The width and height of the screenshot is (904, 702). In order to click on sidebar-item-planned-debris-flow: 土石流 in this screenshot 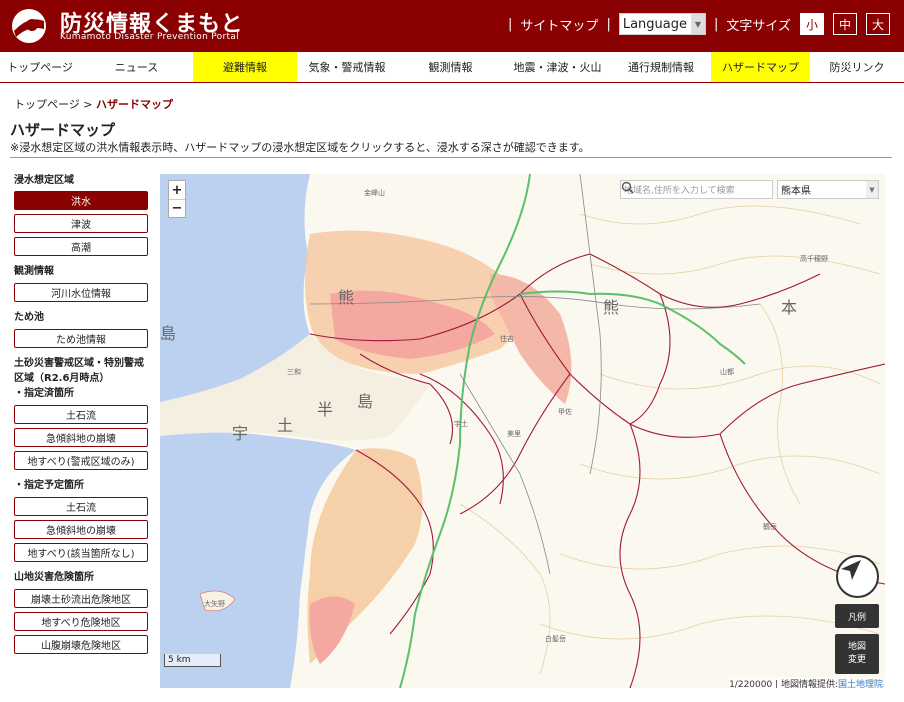, I will do `click(81, 506)`.